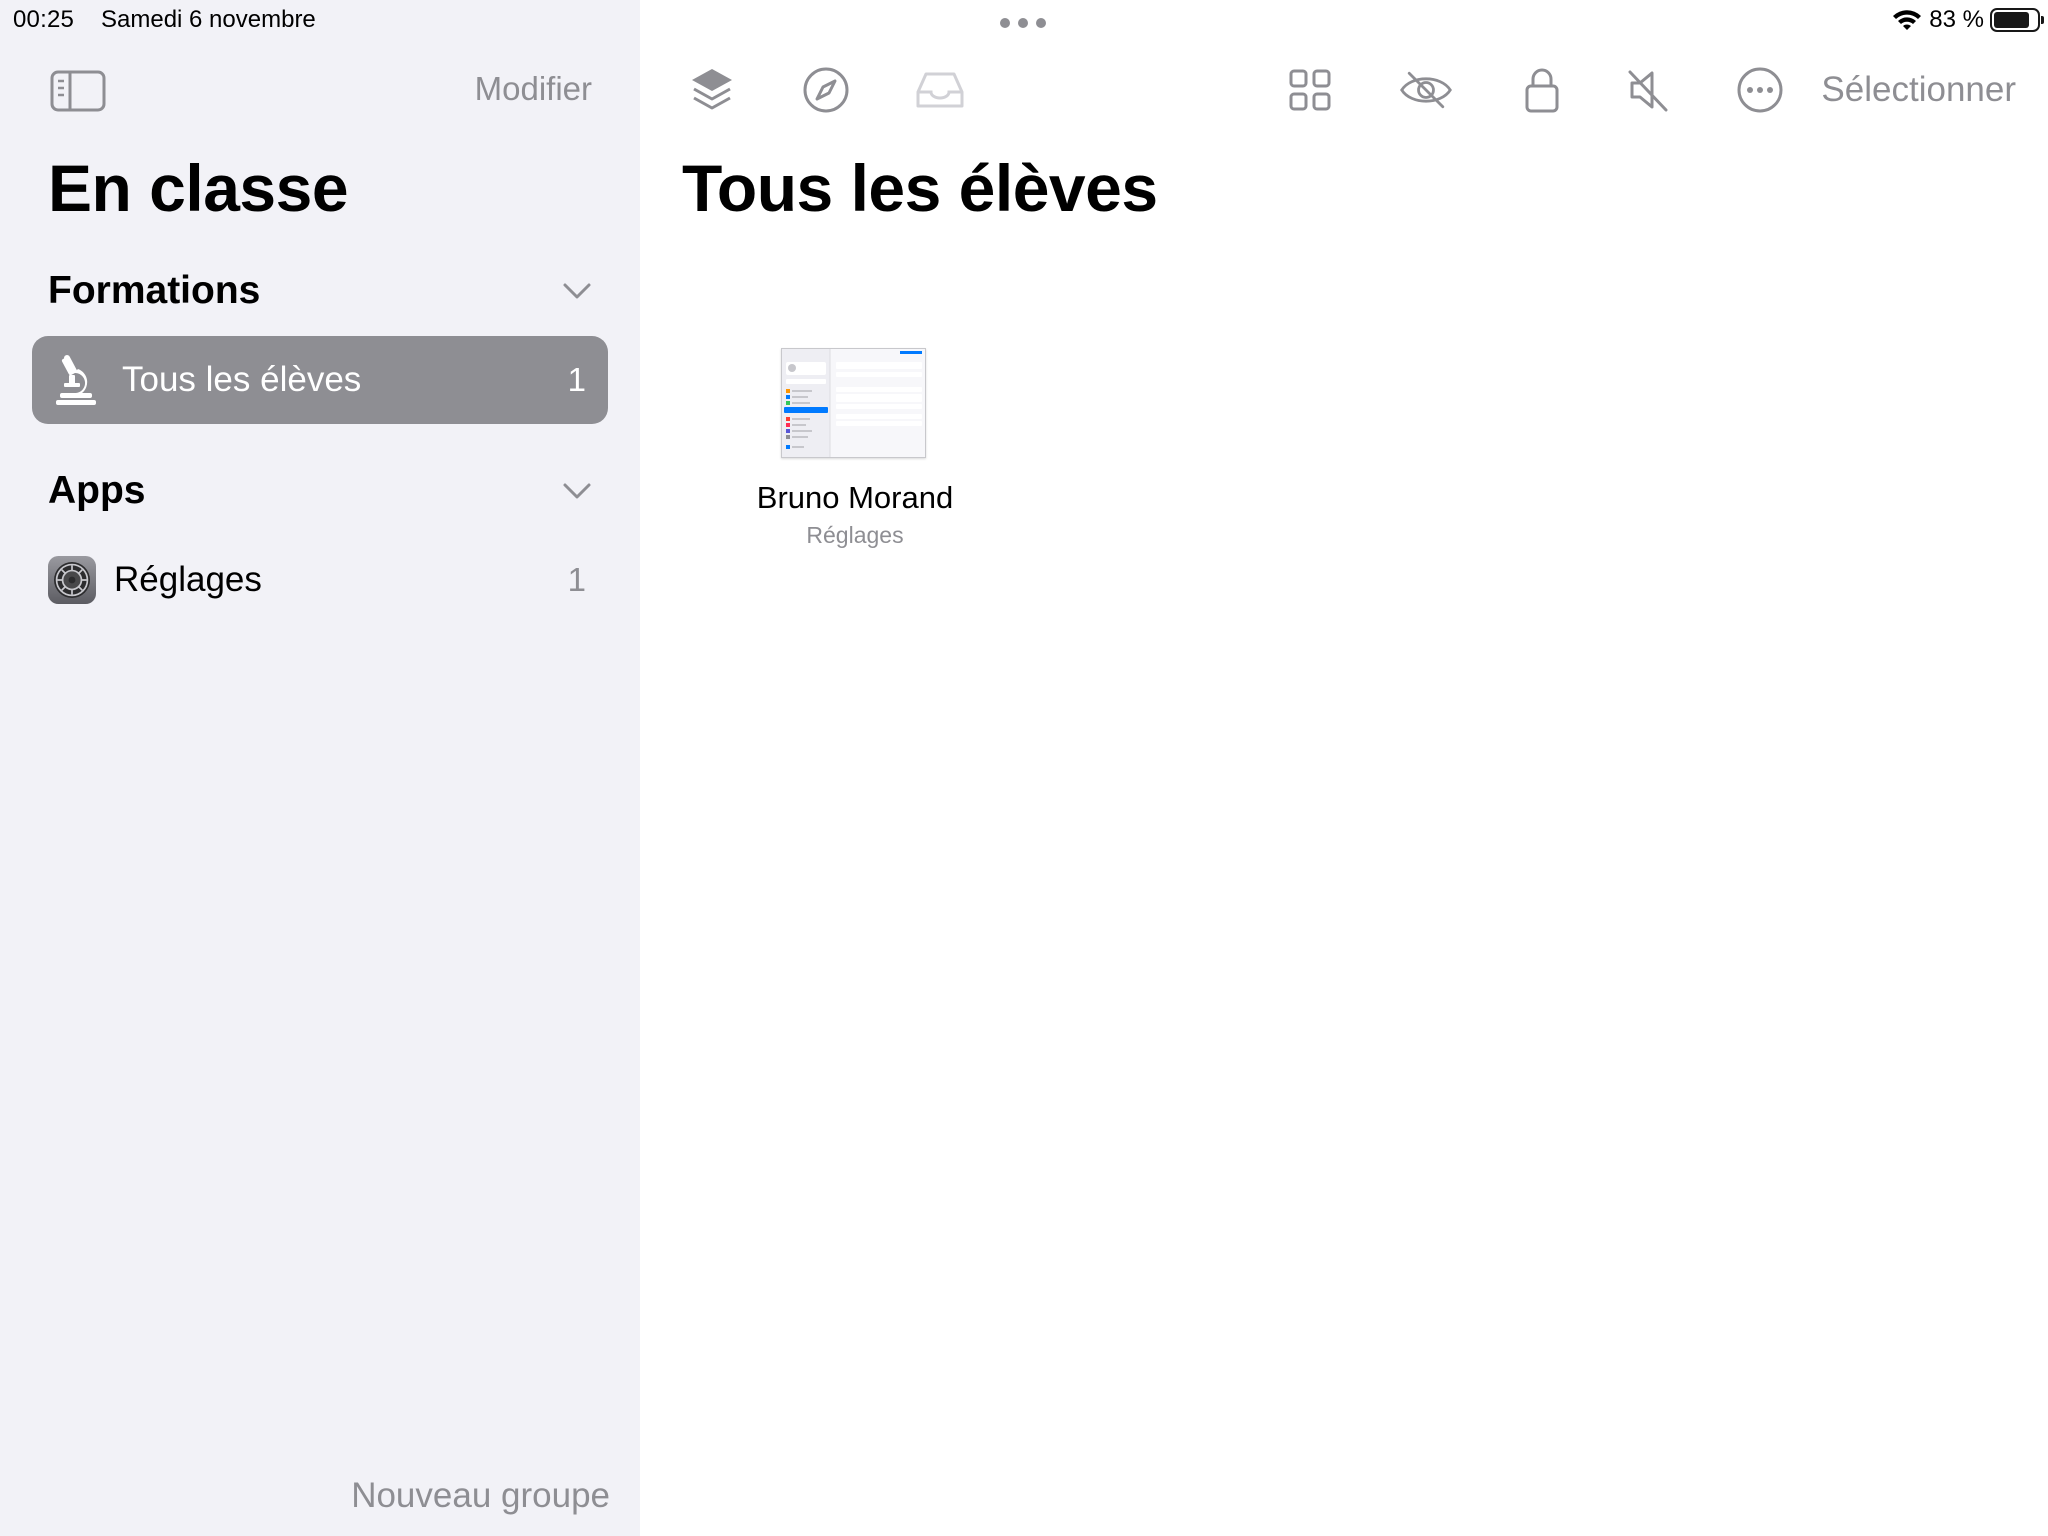  I want to click on student-screen-thumbnail, so click(853, 403).